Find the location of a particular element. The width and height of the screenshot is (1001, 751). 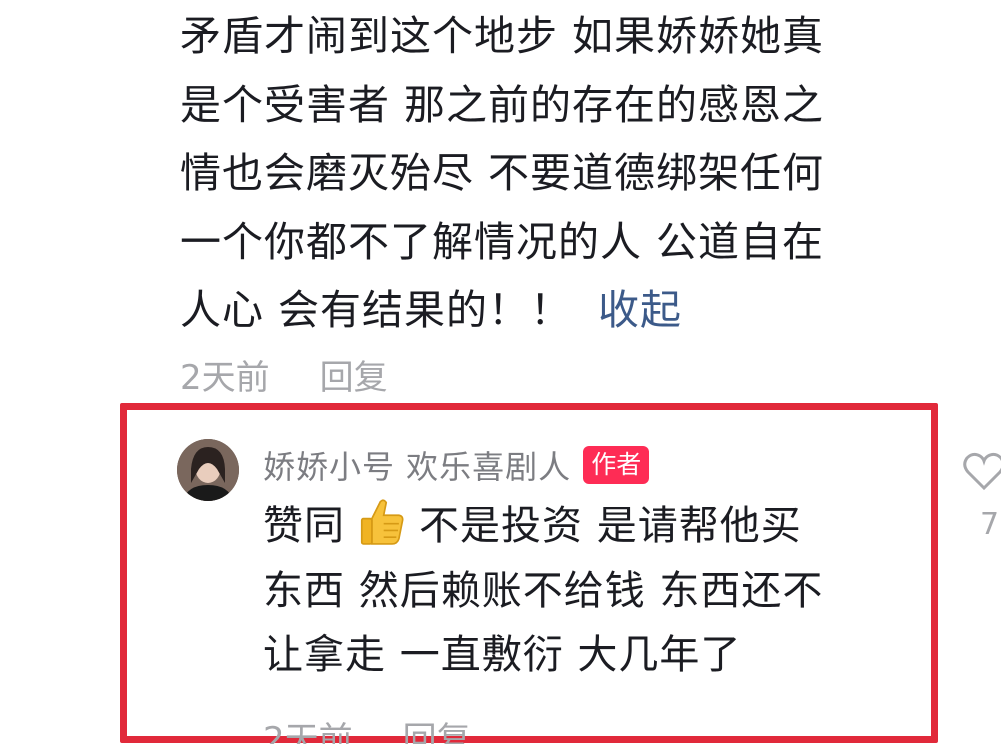

thumbs-up-icon is located at coordinates (382, 522).